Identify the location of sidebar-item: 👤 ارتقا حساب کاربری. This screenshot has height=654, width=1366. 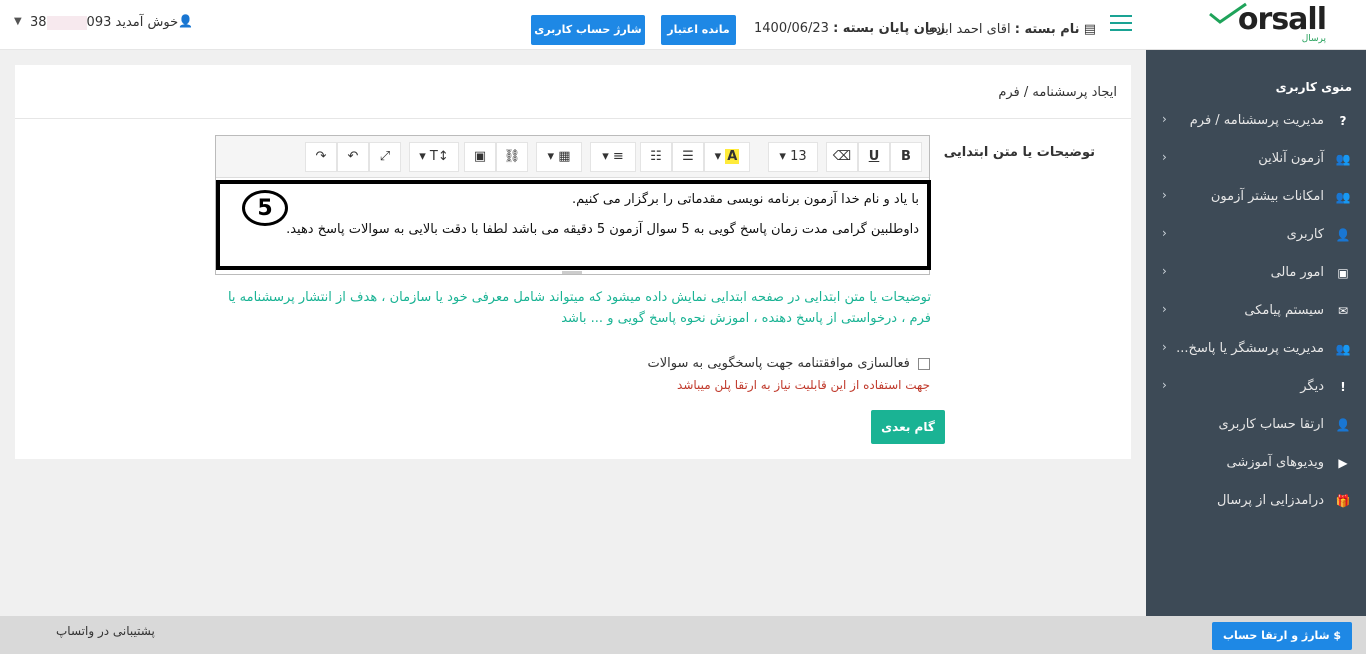
(1256, 426).